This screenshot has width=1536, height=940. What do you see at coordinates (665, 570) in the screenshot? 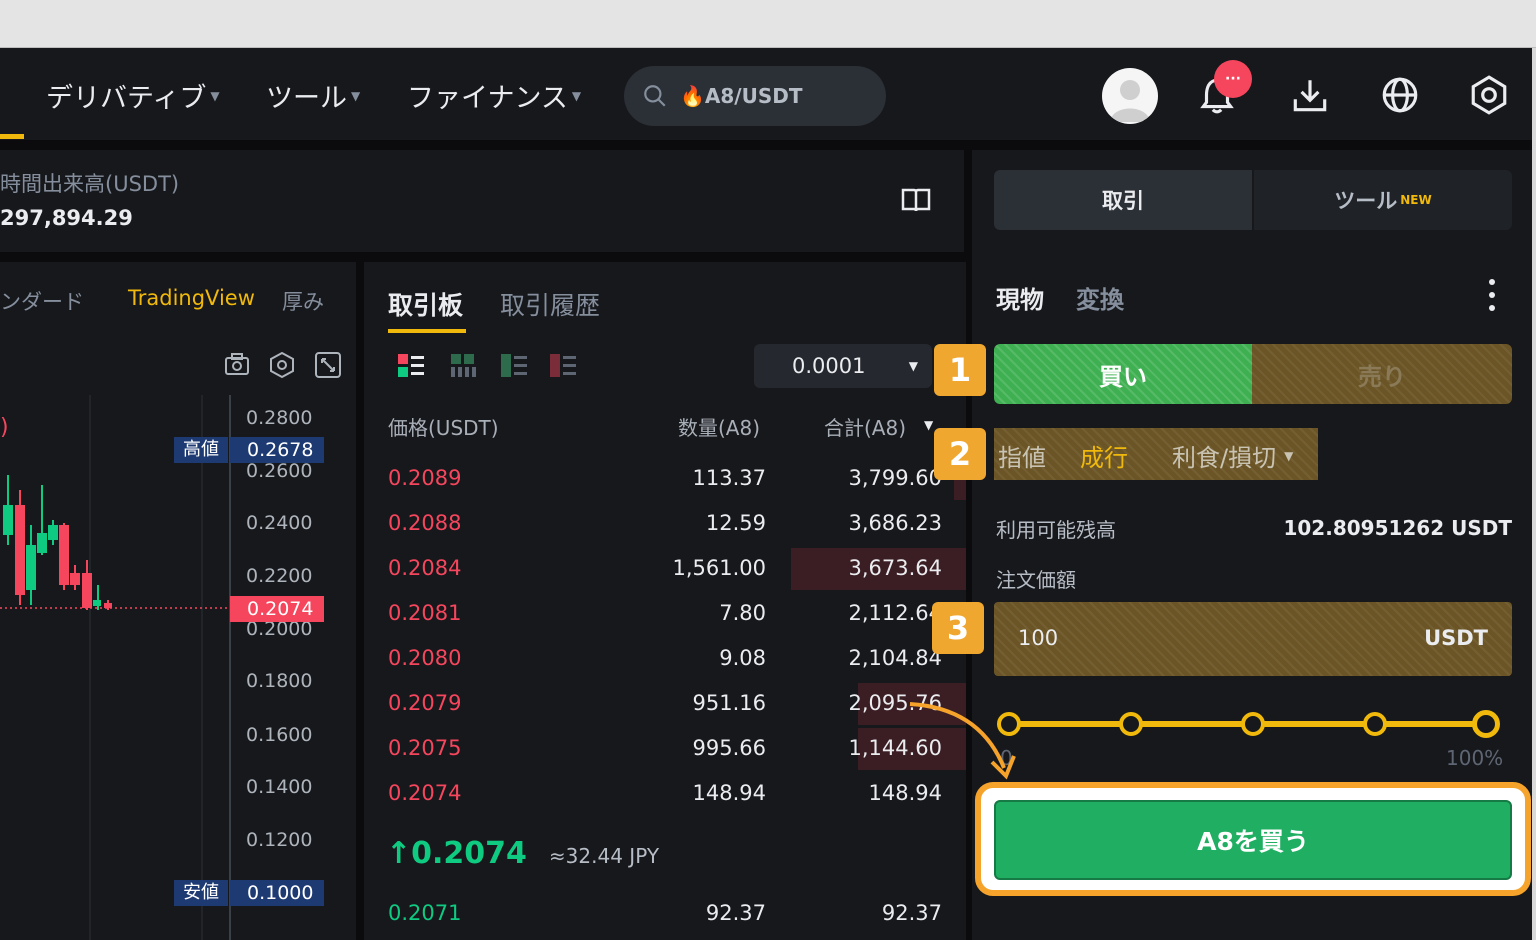
I see `ask-row: 0.2084 1,561.00 3,673.64` at bounding box center [665, 570].